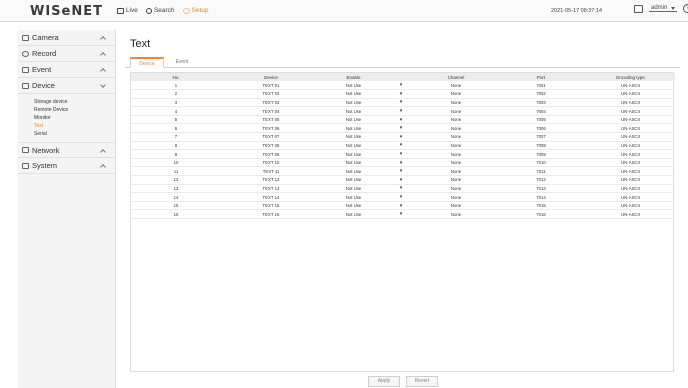 Image resolution: width=688 pixels, height=388 pixels. Describe the element at coordinates (66, 70) in the screenshot. I see `sidebar-item-event: Event` at that location.